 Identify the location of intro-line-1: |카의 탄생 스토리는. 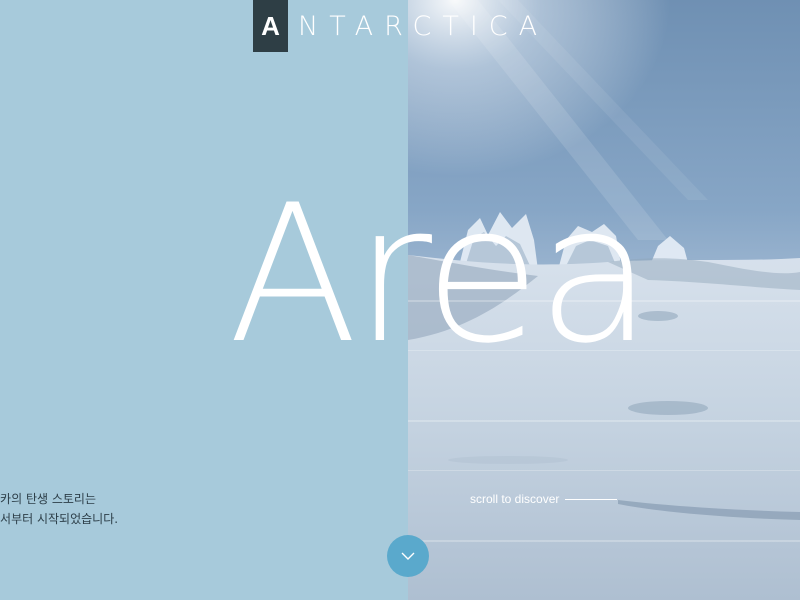
(48, 499).